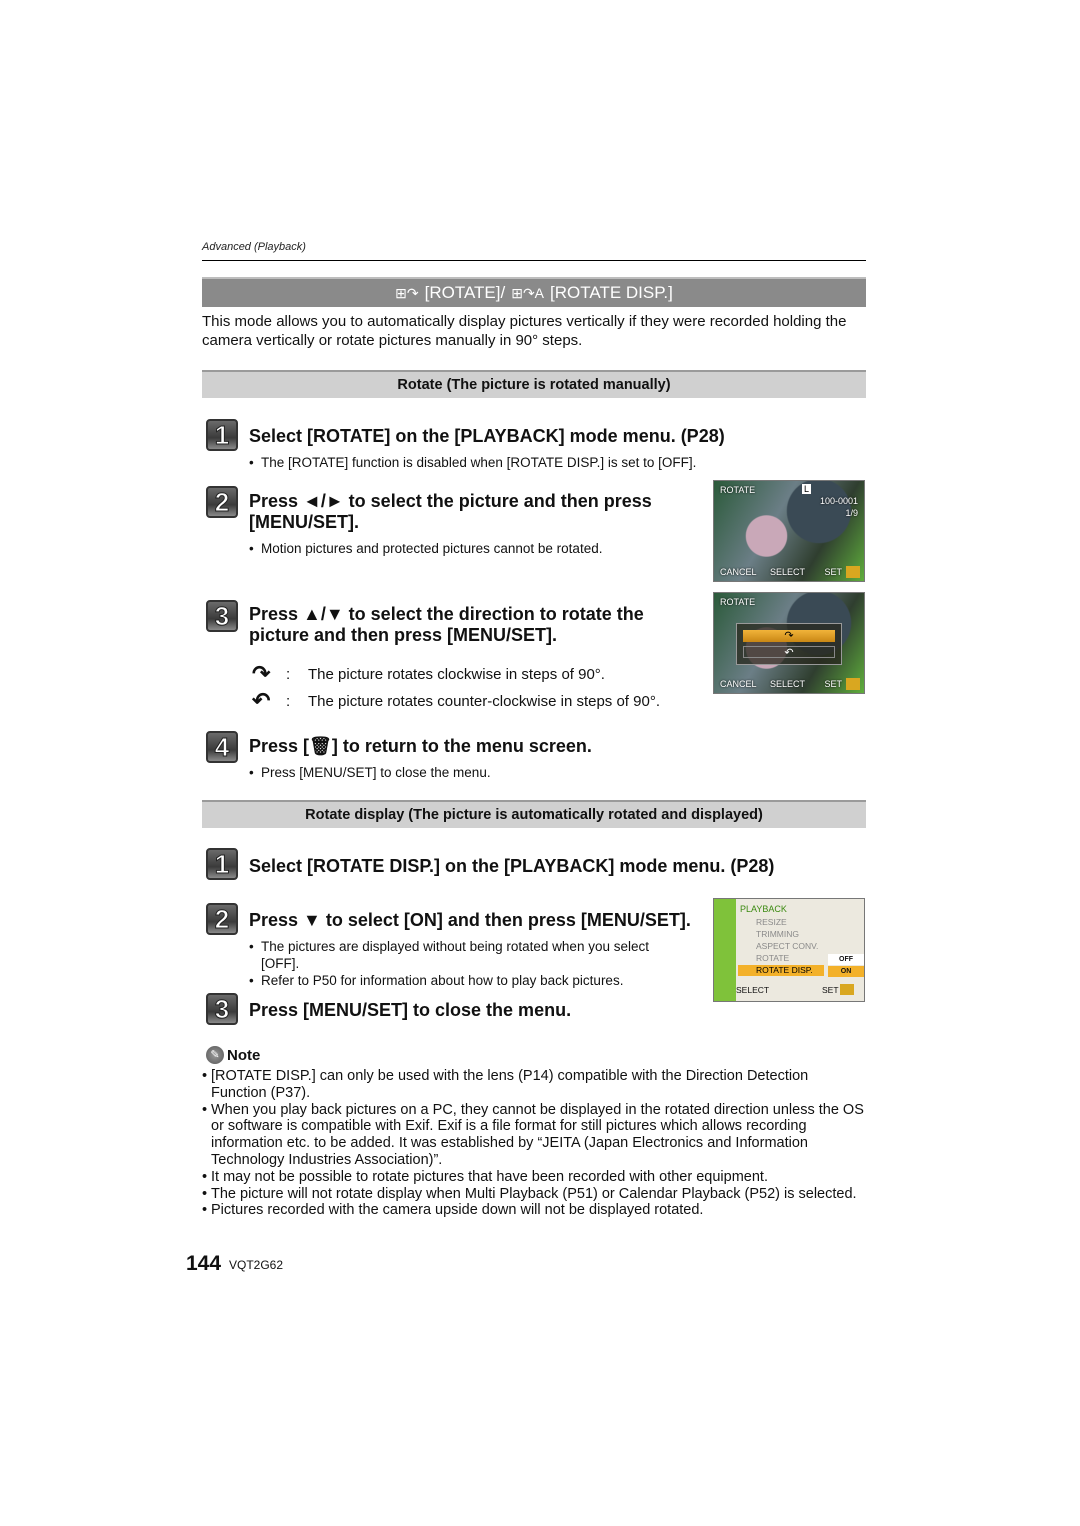  I want to click on title-part-rotate-disp: [ROTATE DISP.], so click(611, 292).